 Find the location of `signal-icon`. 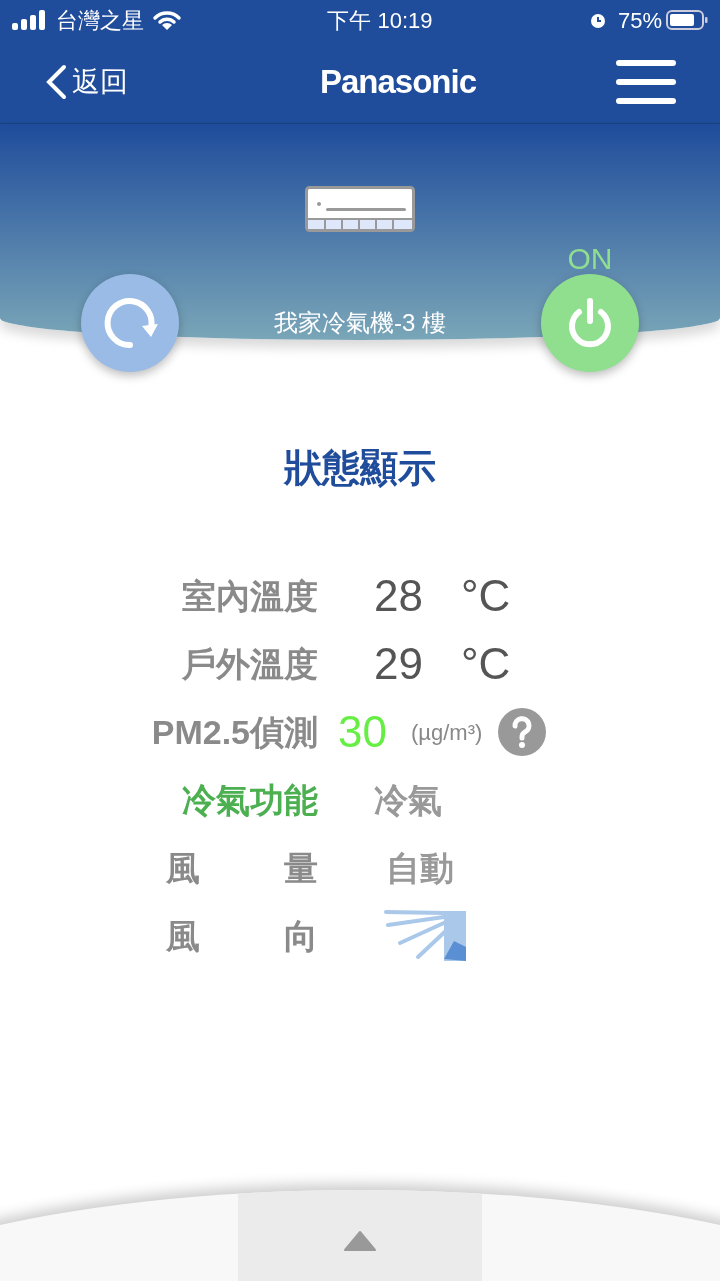

signal-icon is located at coordinates (30, 20).